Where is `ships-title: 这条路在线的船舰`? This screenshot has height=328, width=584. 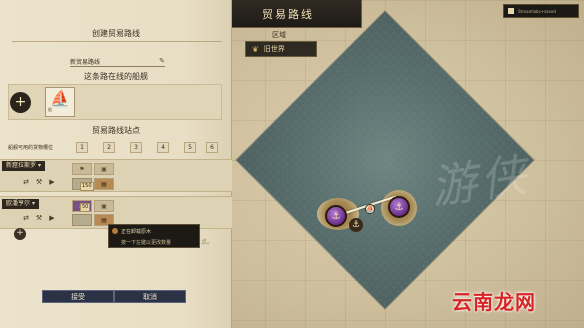
ships-title: 这条路在线的船舰 is located at coordinates (116, 76).